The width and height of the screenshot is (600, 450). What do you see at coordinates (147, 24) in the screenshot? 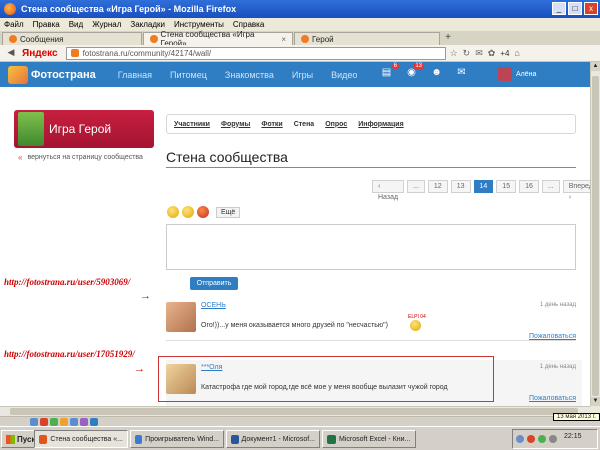
I see `menu-bookmarks: Закладки` at bounding box center [147, 24].